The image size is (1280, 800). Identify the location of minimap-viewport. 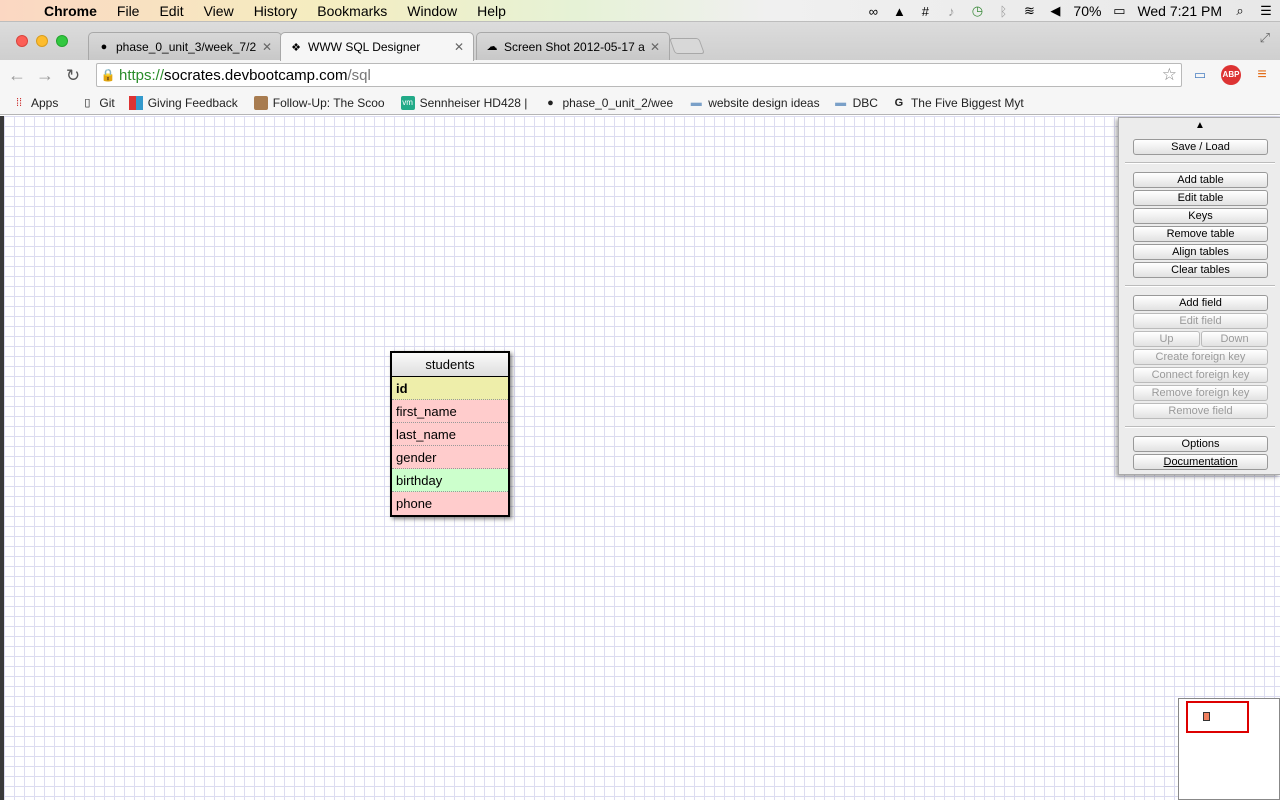
(1217, 717).